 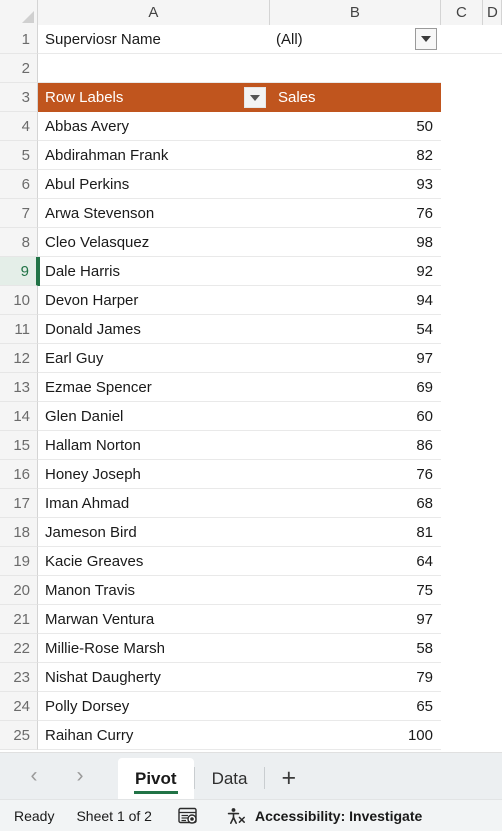 What do you see at coordinates (492, 474) in the screenshot?
I see `cell-d16` at bounding box center [492, 474].